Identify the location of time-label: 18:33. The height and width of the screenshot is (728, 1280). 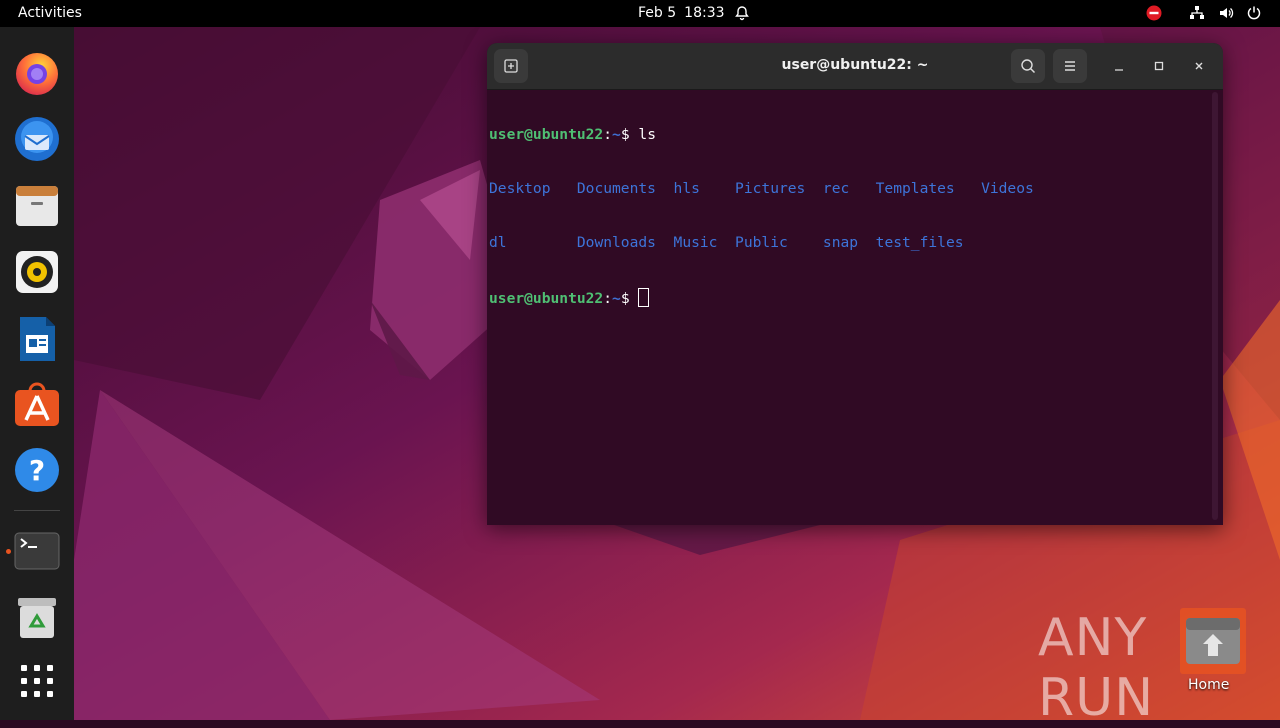
(704, 13).